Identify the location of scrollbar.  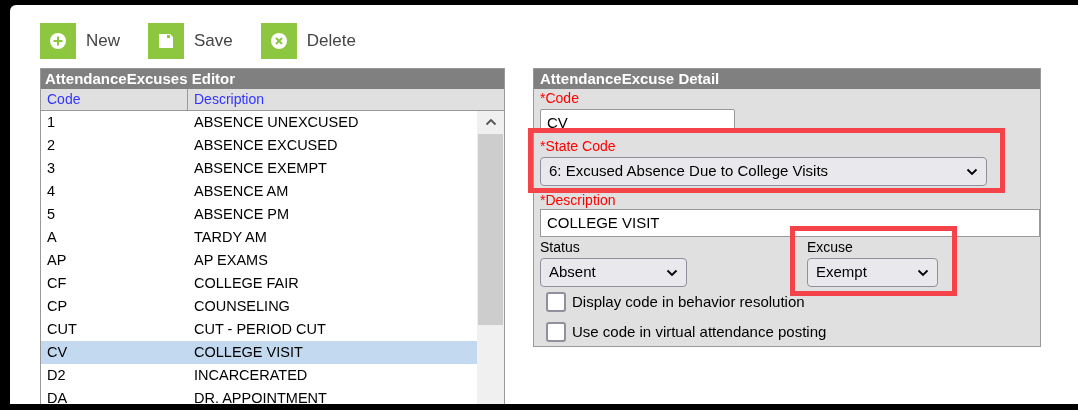
(490, 257).